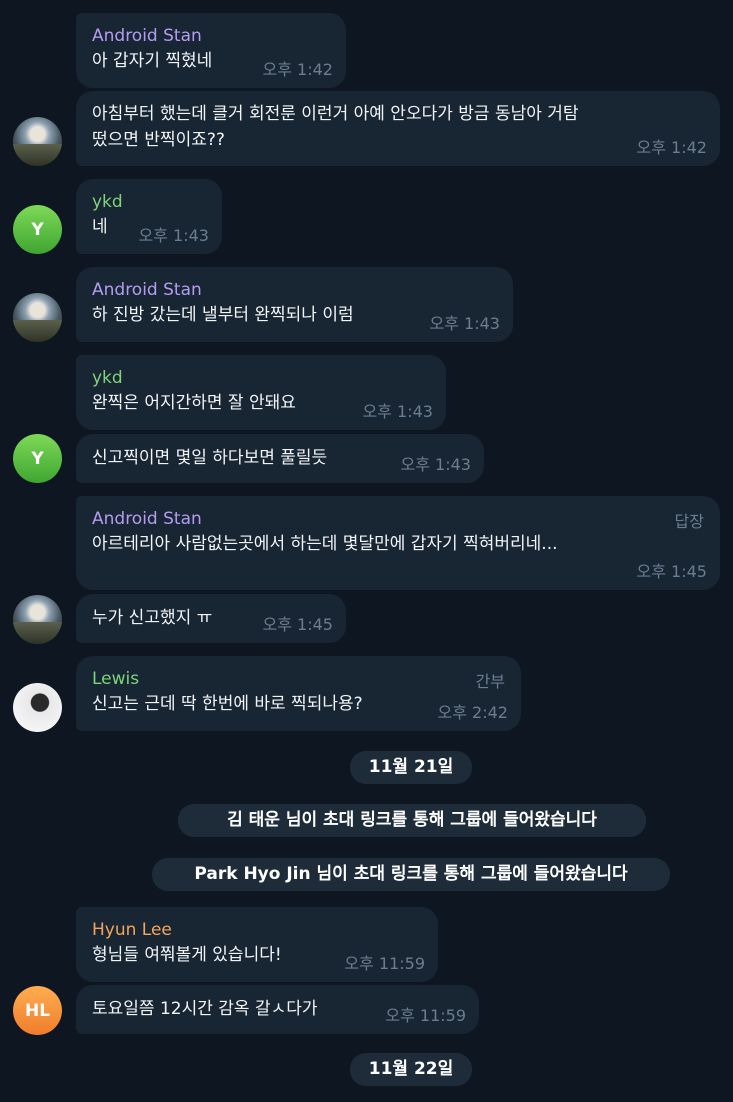 This screenshot has height=1102, width=733. What do you see at coordinates (257, 944) in the screenshot?
I see `message-bubble: Hyun Lee 형님들 여쭤볼게 있습니다! 오후 11:59` at bounding box center [257, 944].